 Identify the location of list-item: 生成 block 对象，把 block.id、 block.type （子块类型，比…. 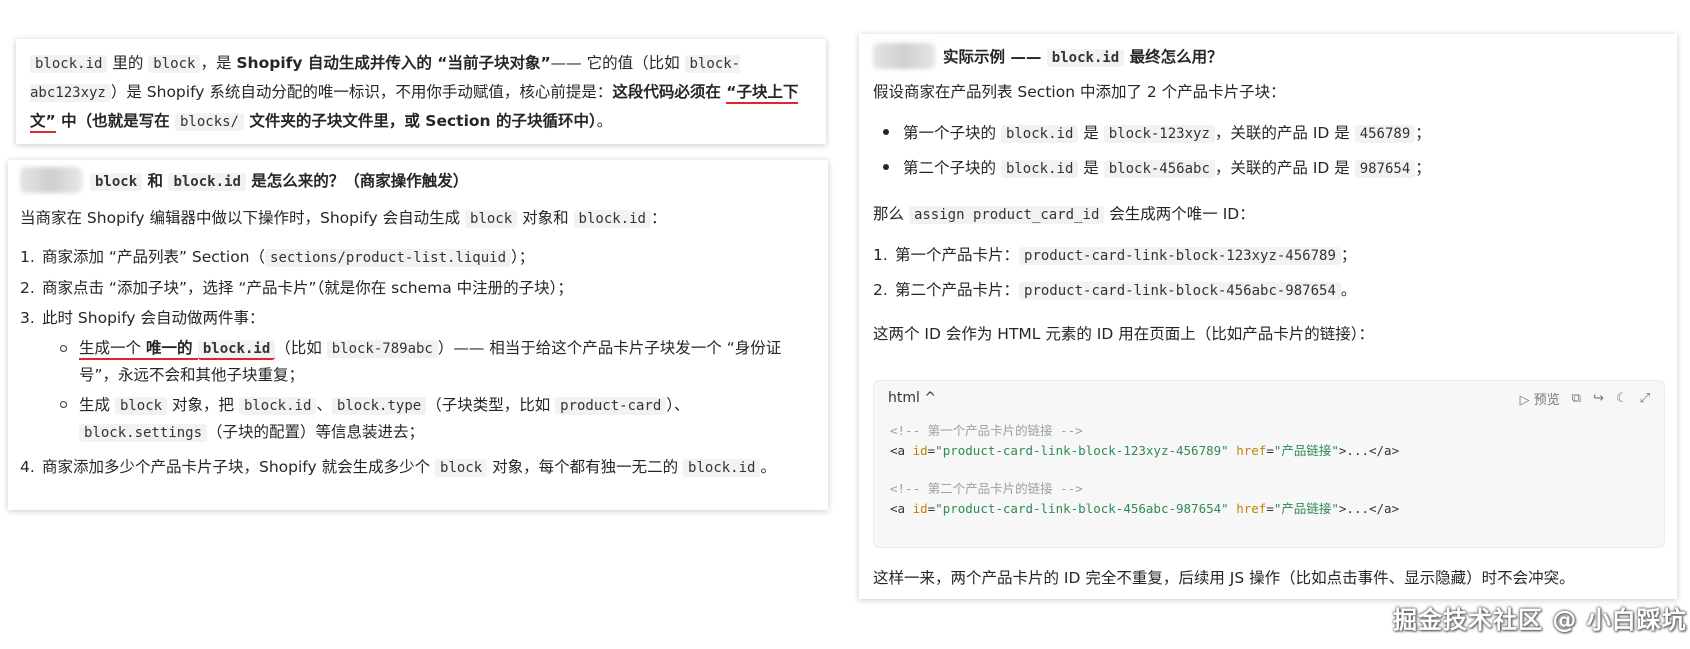
(438, 419).